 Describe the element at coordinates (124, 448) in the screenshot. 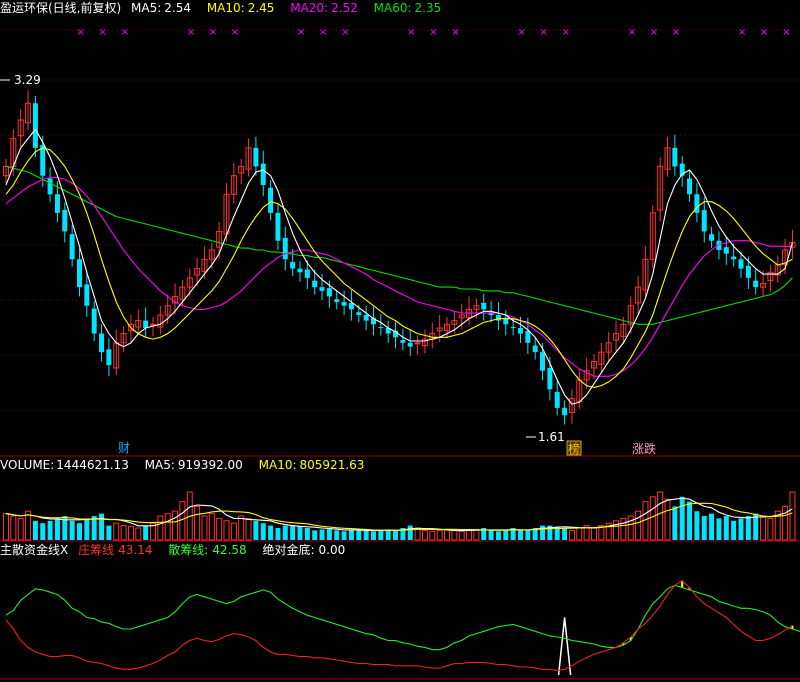

I see `badge-cai: 财` at that location.